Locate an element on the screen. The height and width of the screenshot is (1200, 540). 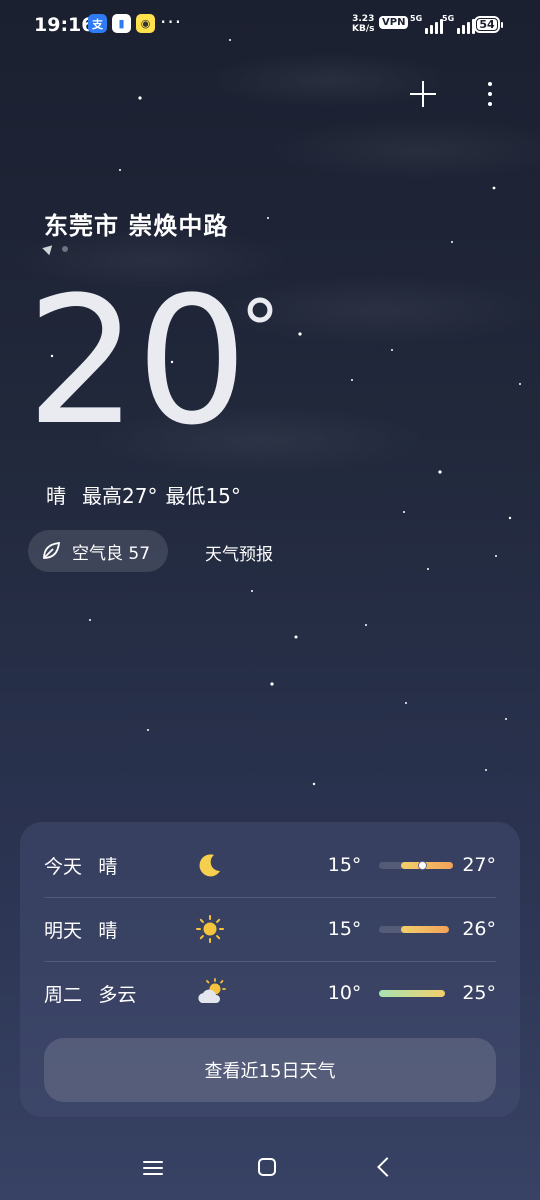
add-city-button is located at coordinates (423, 94).